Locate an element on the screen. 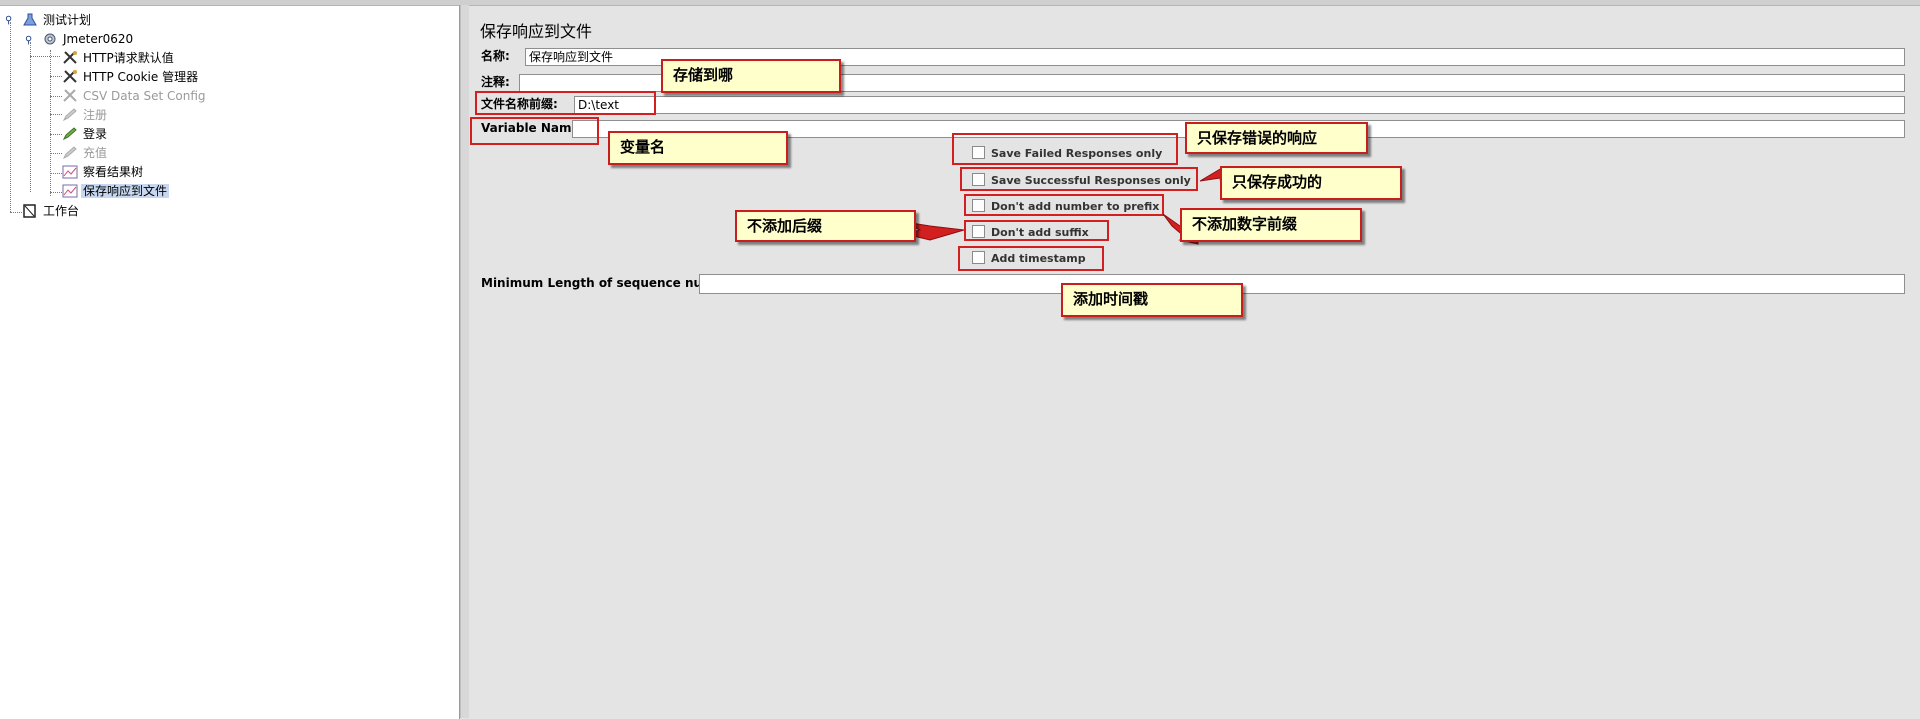  callout-add-timestamp: 添加时间戳 is located at coordinates (1152, 300).